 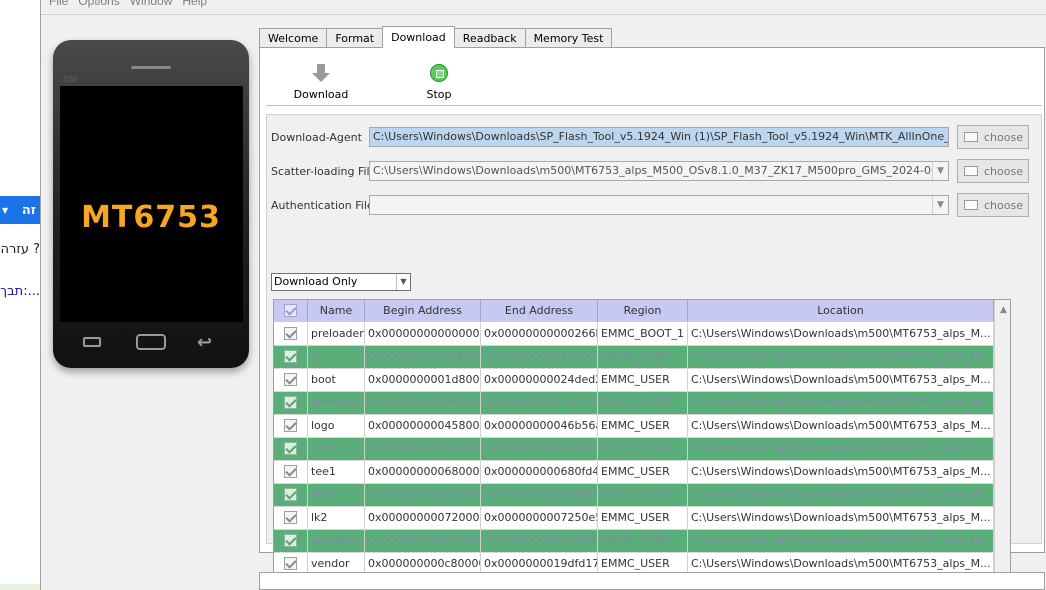 I want to click on auth-row: Authentication File ▼ choose, so click(x=655, y=205).